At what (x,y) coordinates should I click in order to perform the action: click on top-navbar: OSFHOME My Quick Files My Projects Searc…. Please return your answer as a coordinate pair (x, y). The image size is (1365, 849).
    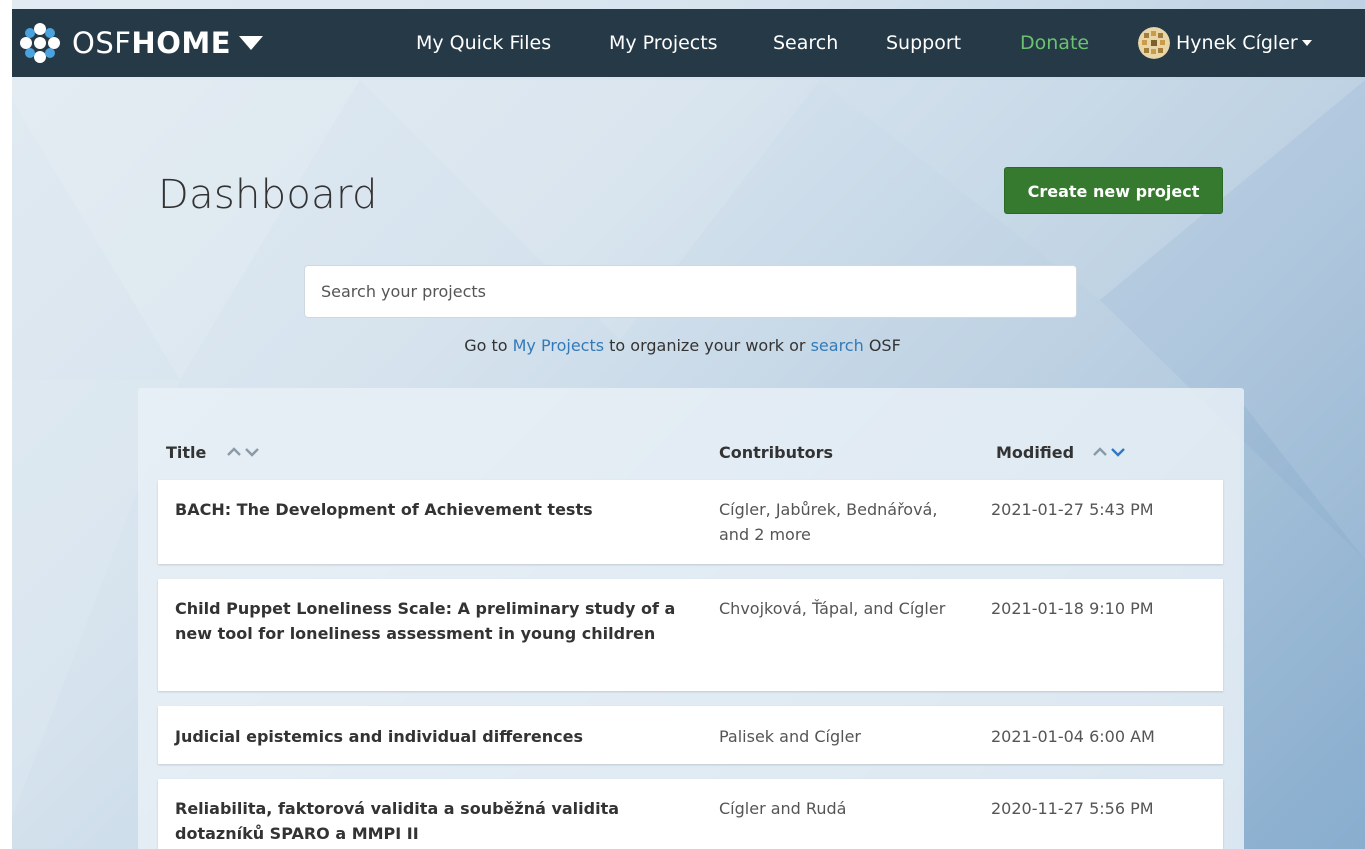
    Looking at the image, I should click on (688, 43).